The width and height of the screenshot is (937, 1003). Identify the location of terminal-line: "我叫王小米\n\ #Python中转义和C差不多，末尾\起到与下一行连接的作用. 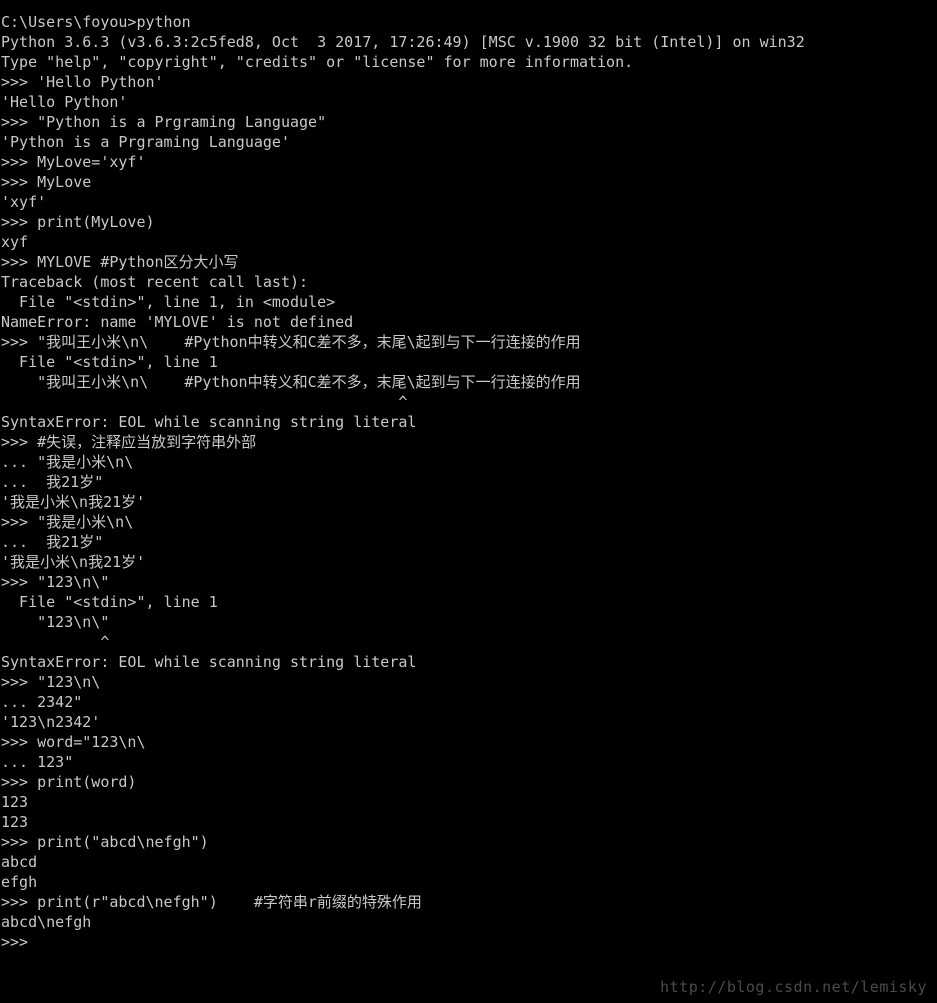
(291, 382).